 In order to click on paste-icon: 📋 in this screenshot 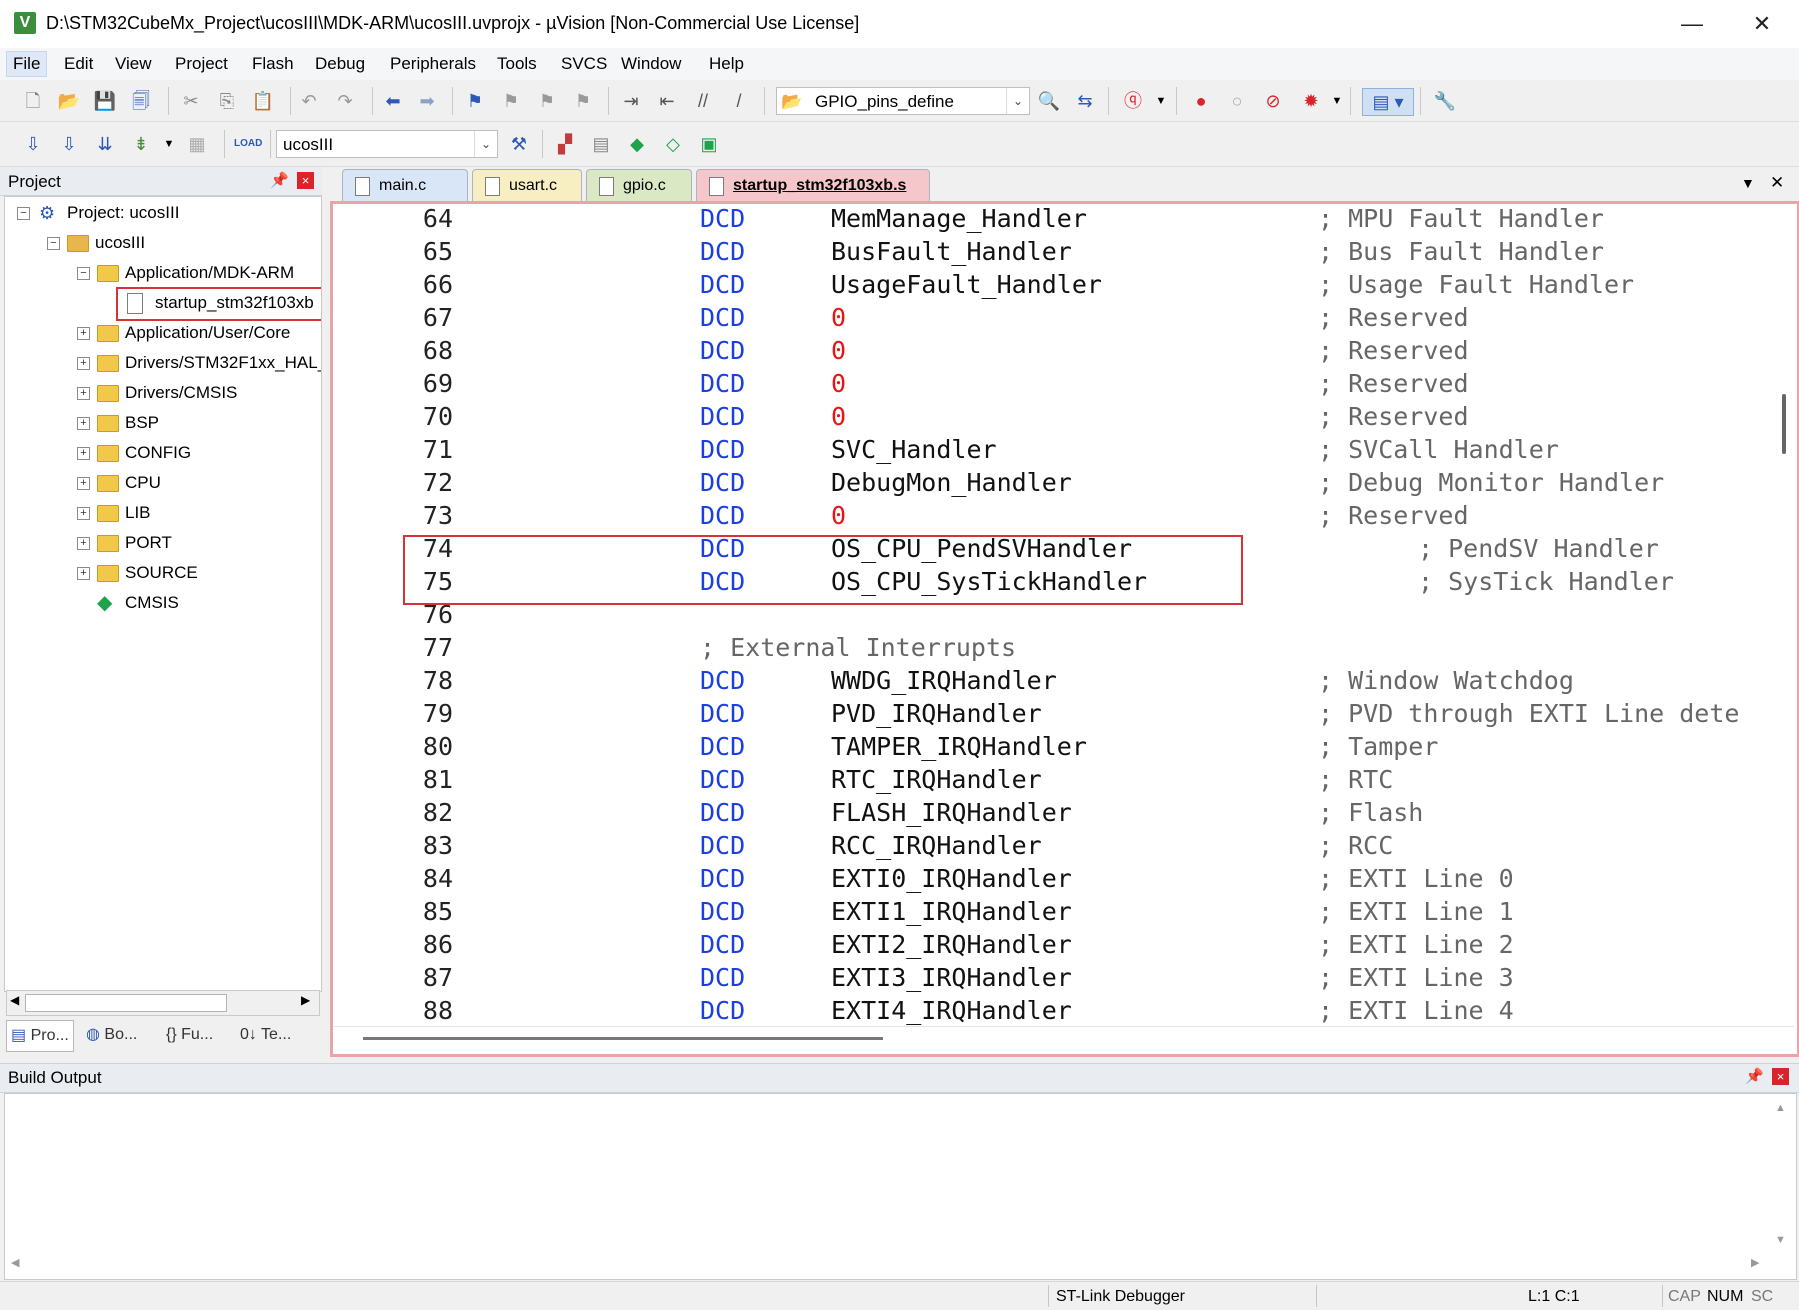, I will do `click(263, 101)`.